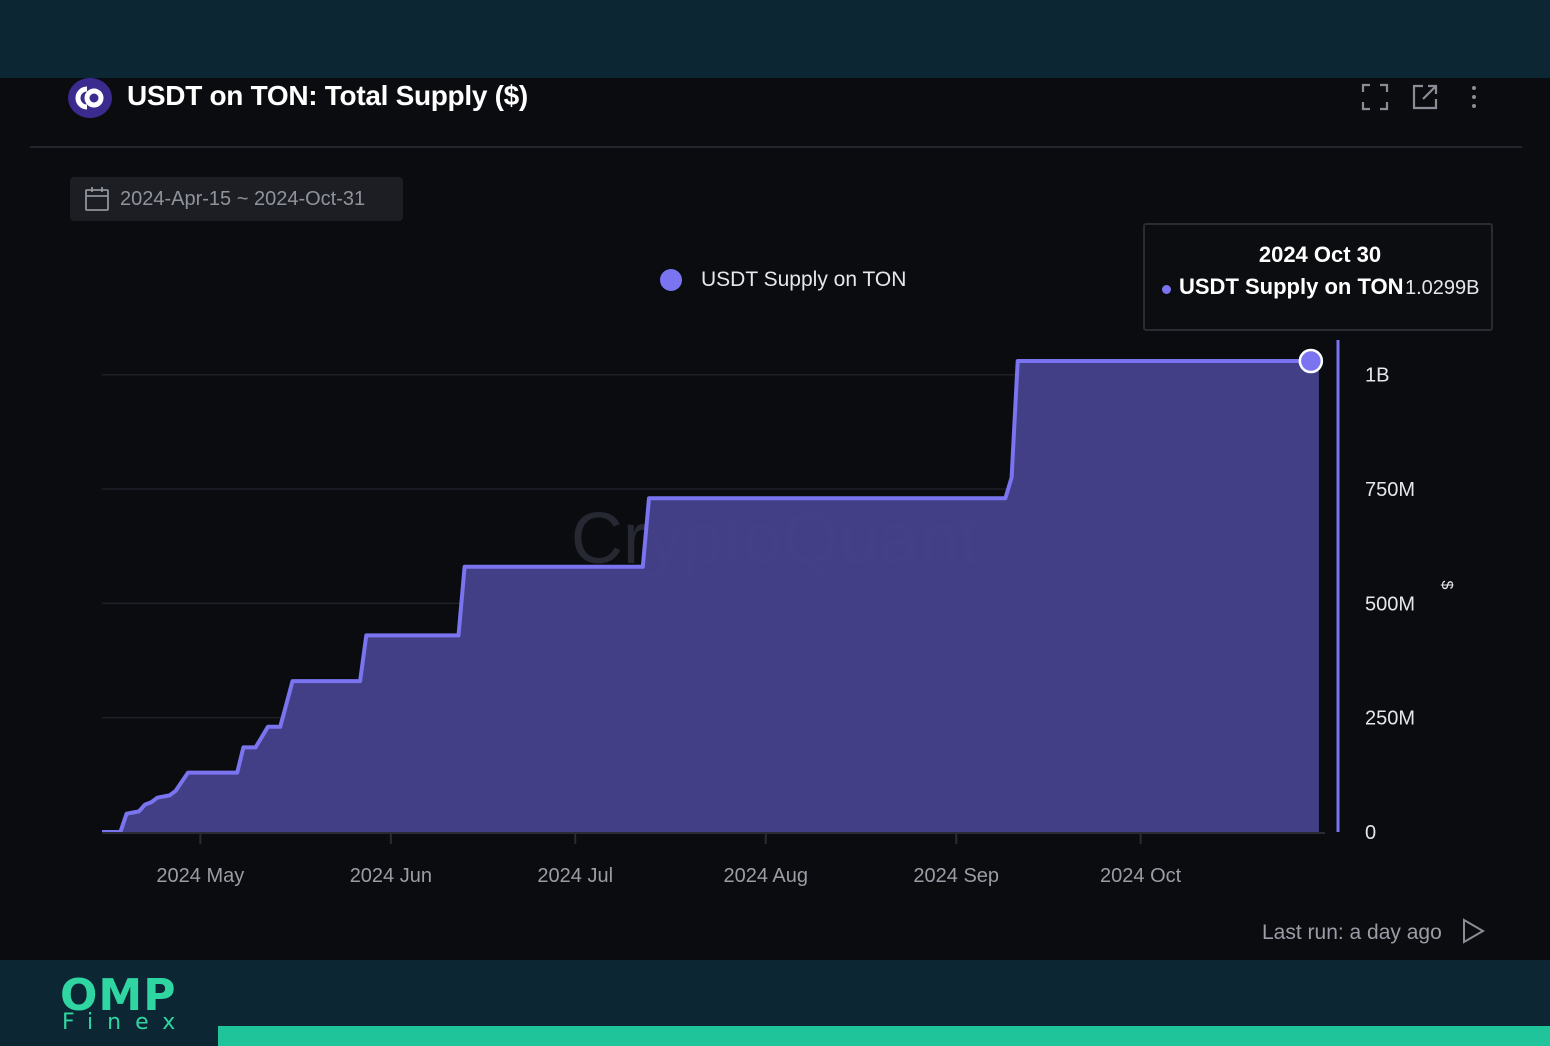 Image resolution: width=1550 pixels, height=1046 pixels. Describe the element at coordinates (1311, 361) in the screenshot. I see `highlight-point` at that location.